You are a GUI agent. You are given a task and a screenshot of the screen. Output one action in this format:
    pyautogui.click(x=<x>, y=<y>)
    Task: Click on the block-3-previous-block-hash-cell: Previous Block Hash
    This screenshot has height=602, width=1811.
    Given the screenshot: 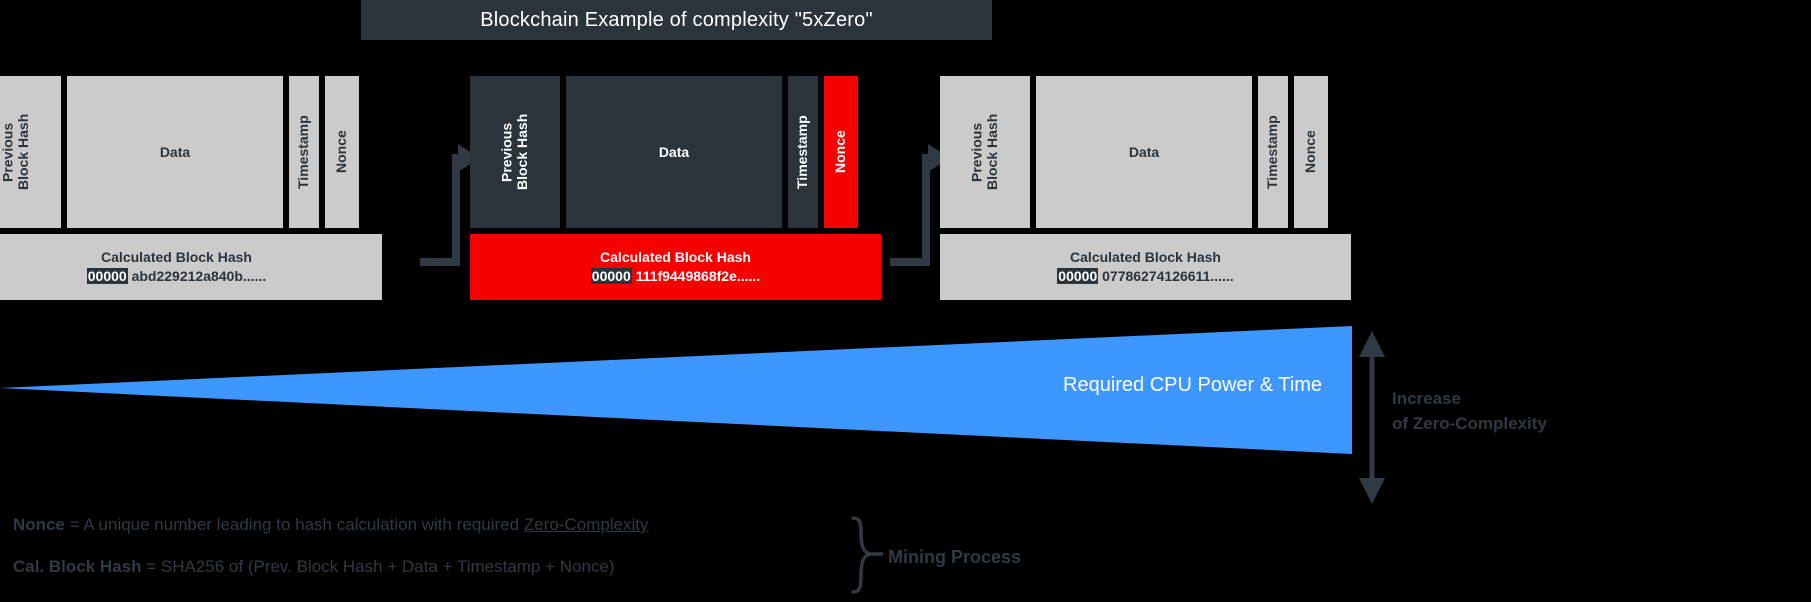 What is the action you would take?
    pyautogui.click(x=985, y=152)
    